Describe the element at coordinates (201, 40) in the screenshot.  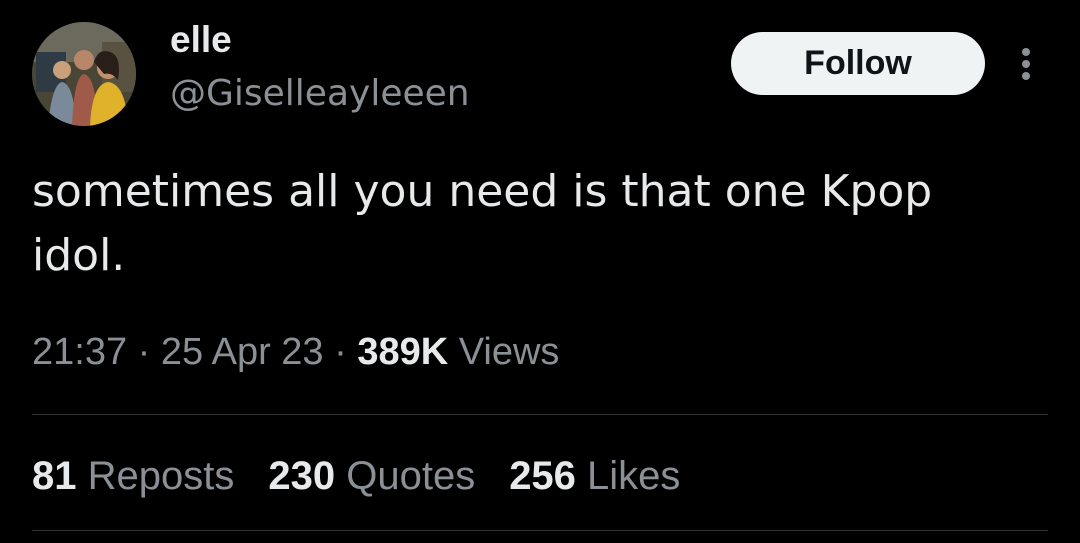
I see `display-name: elle` at that location.